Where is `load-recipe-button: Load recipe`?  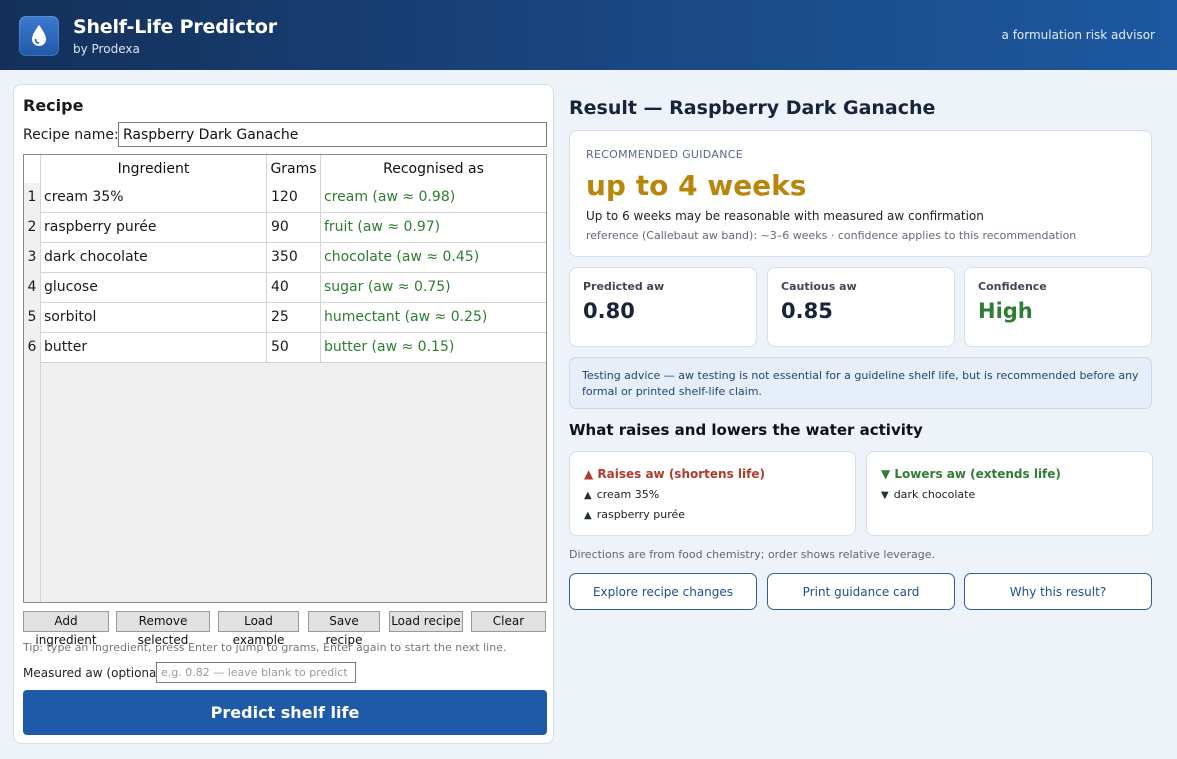 load-recipe-button: Load recipe is located at coordinates (426, 621).